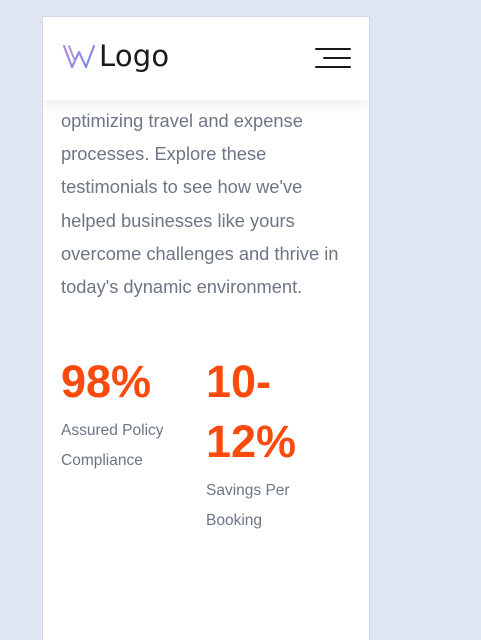 The height and width of the screenshot is (640, 481). I want to click on logo-text: Logo, so click(134, 56).